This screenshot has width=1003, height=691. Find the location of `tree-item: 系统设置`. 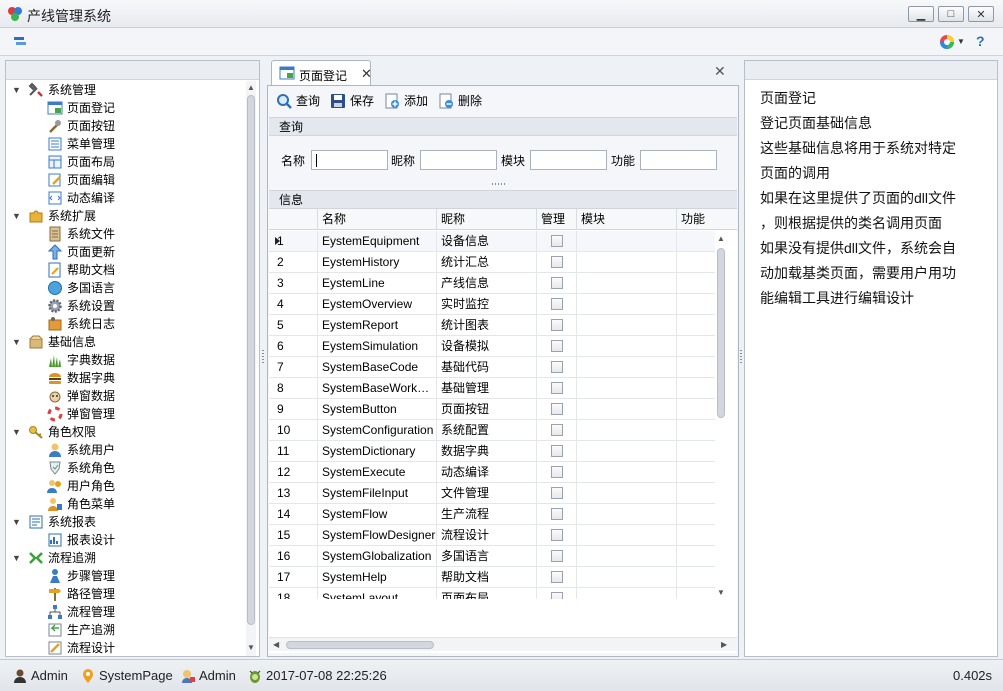

tree-item: 系统设置 is located at coordinates (125, 306).